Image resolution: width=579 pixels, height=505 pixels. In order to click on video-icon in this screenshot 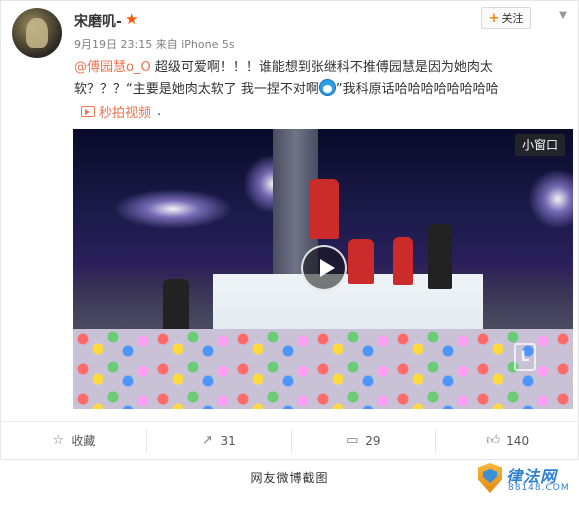, I will do `click(88, 111)`.